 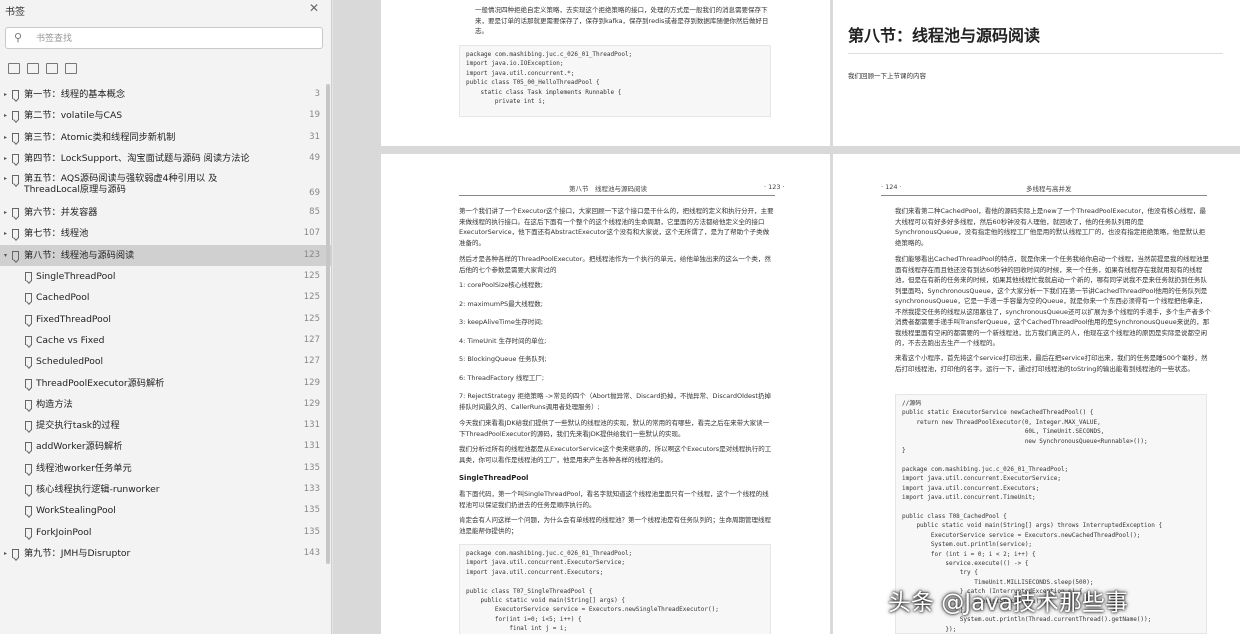 What do you see at coordinates (165, 212) in the screenshot?
I see `bookmark-item: ▸ 第六节：并发容器 85` at bounding box center [165, 212].